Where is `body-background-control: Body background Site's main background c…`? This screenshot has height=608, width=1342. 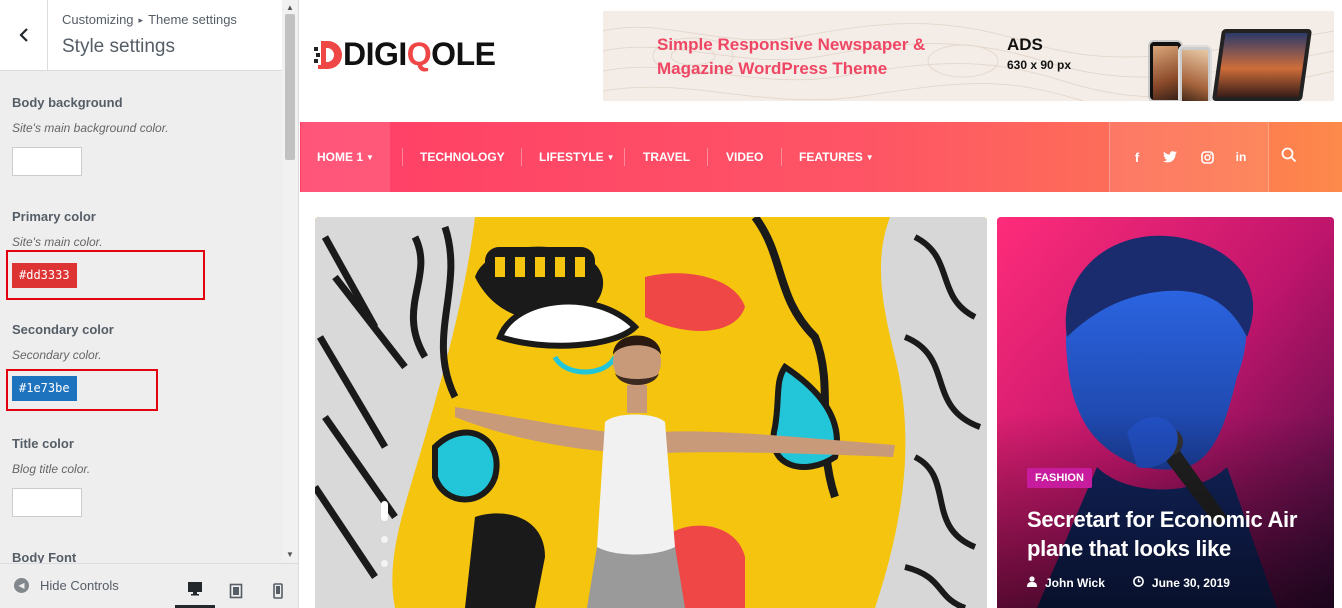
body-background-control: Body background Site's main background c… is located at coordinates (142, 135).